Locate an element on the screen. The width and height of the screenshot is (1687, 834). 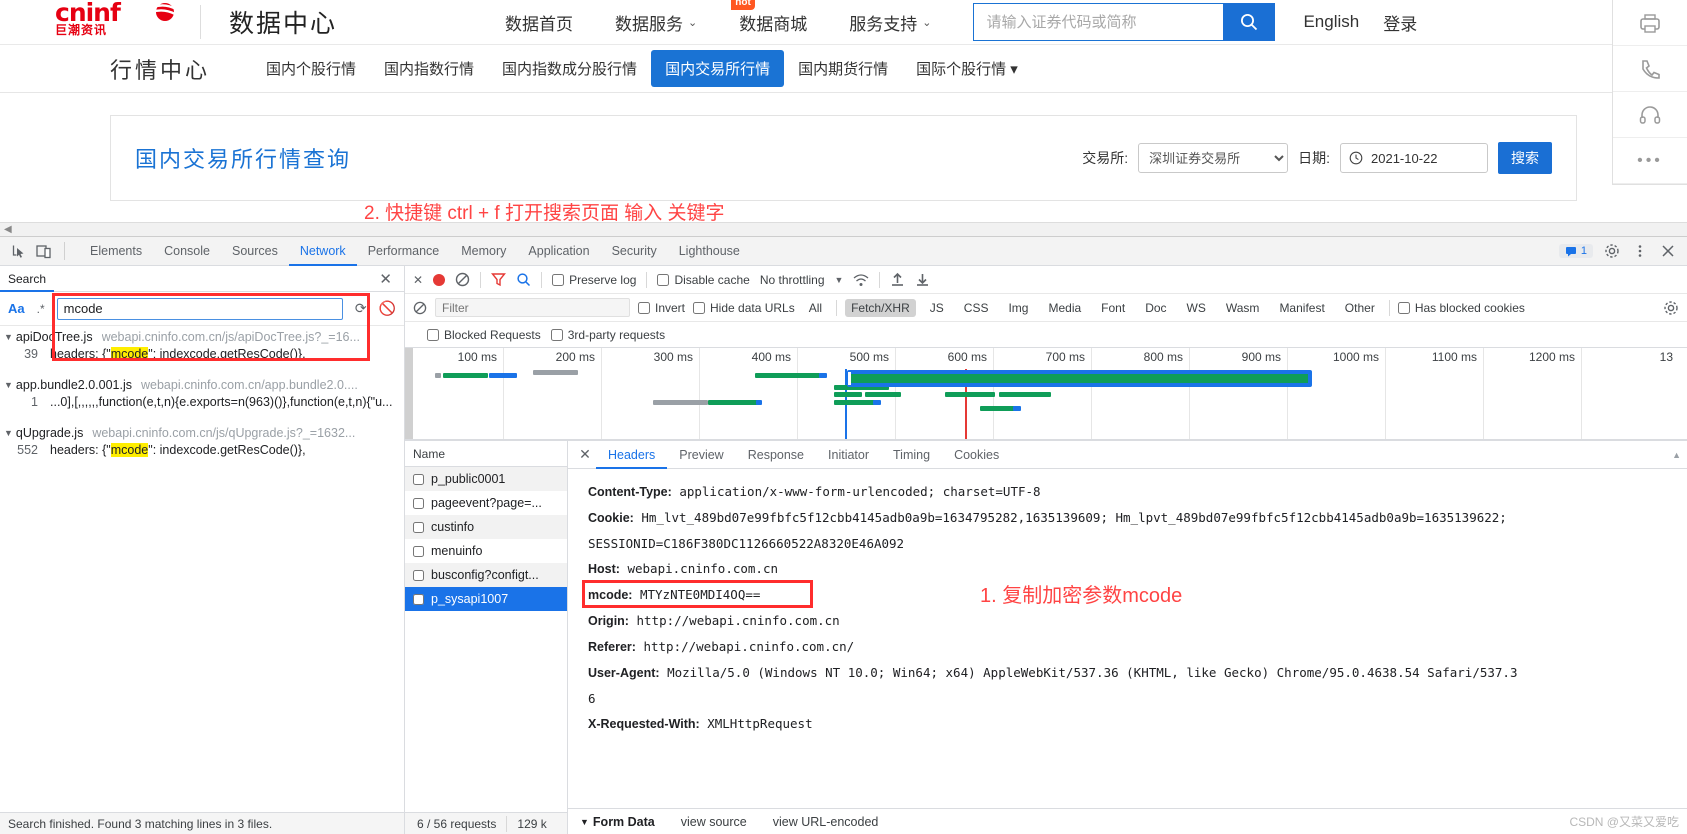
network-close-icon: ✕ is located at coordinates (418, 280).